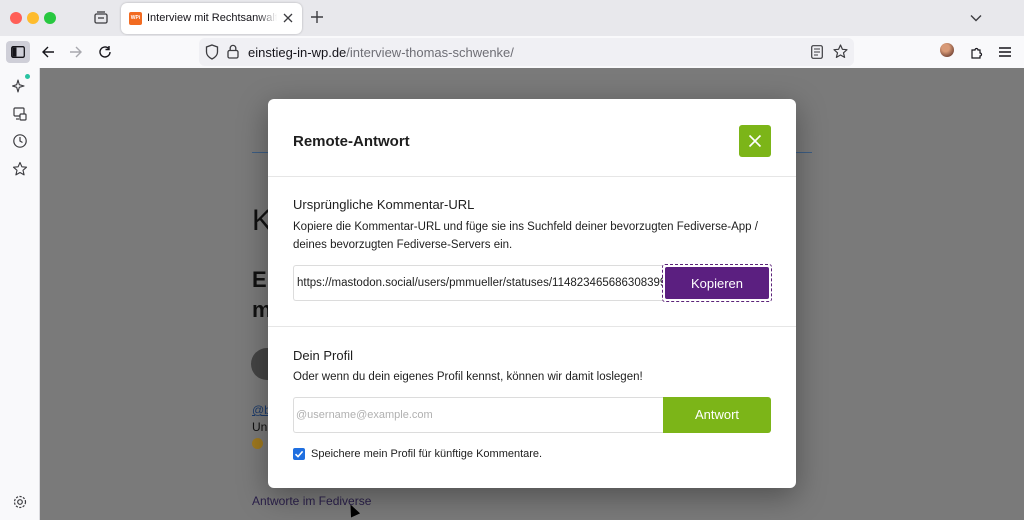 This screenshot has height=520, width=1024. Describe the element at coordinates (135, 18) in the screenshot. I see `site-favicon: WPi` at that location.